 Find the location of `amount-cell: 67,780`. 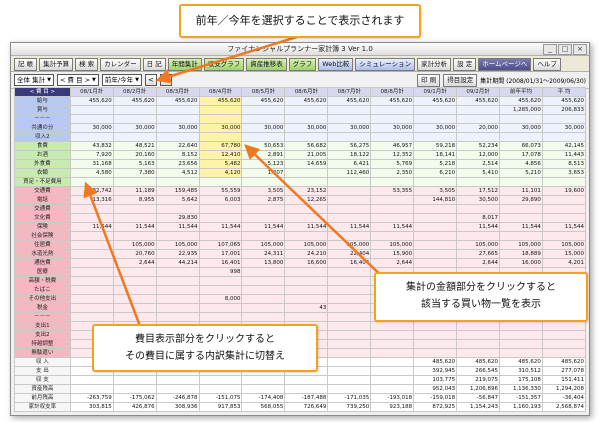

amount-cell: 67,780 is located at coordinates (220, 146).